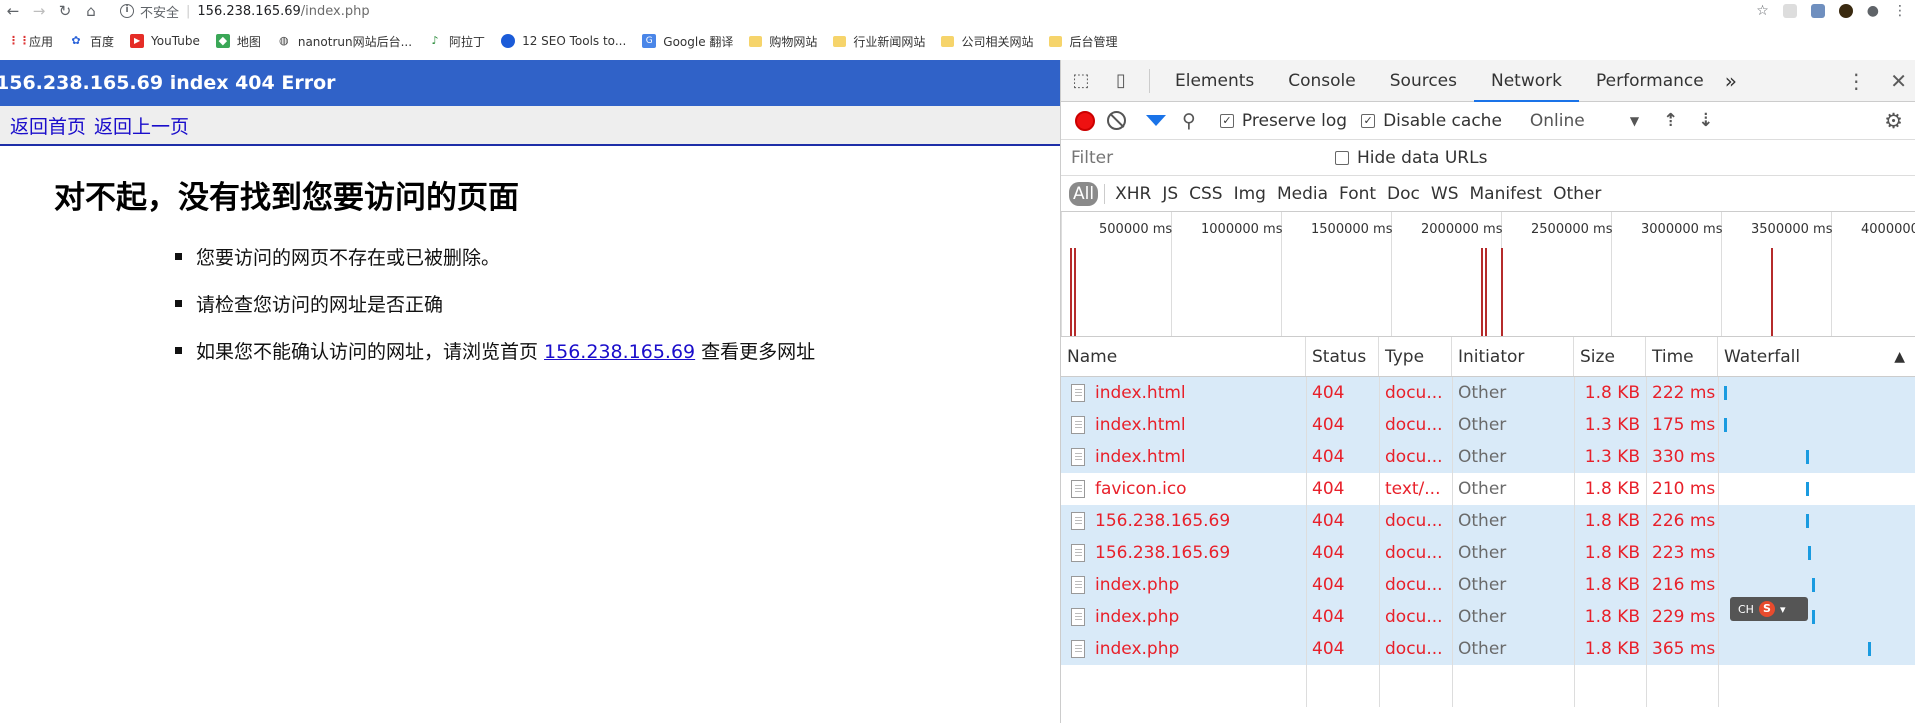 The width and height of the screenshot is (1915, 723). Describe the element at coordinates (1816, 356) in the screenshot. I see `column-header-waterfall: Waterfall ▲` at that location.